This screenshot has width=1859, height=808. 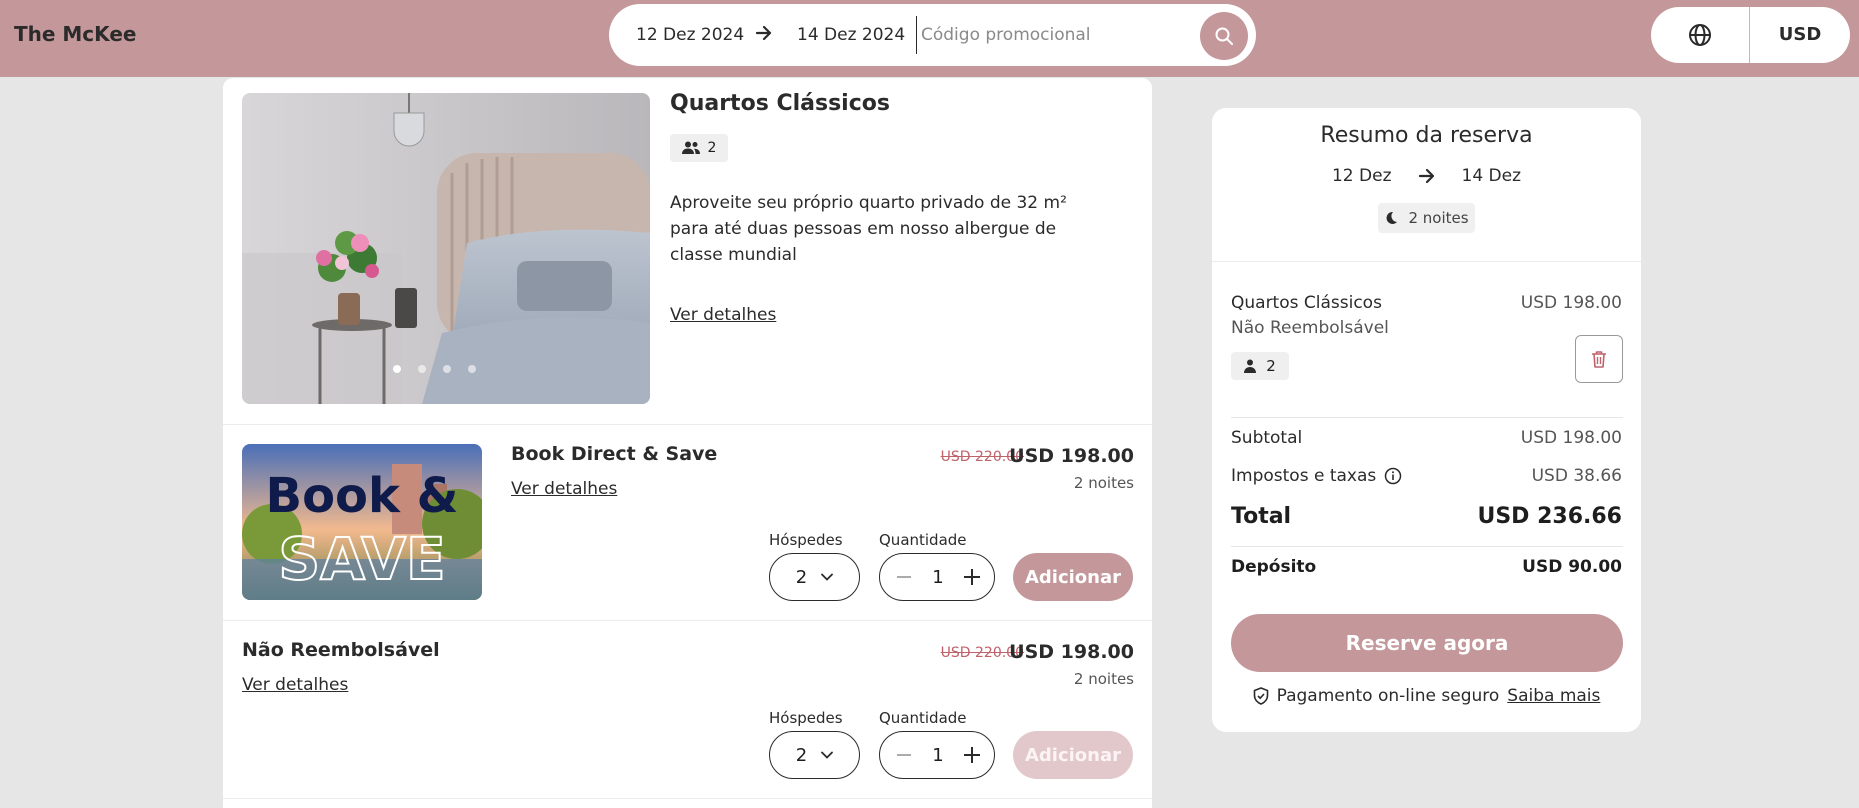 I want to click on room-photo, so click(x=446, y=248).